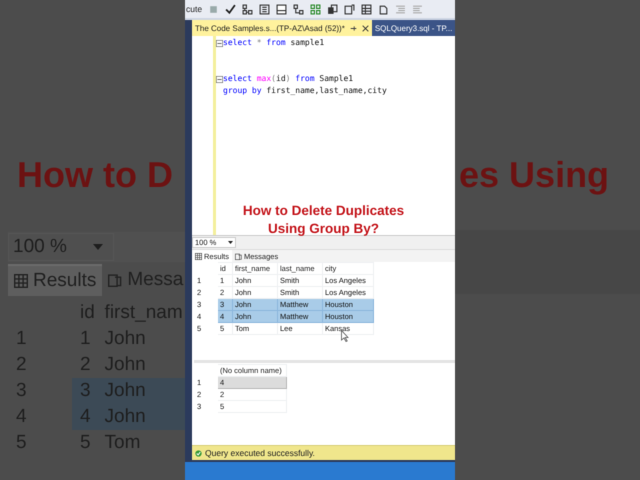 This screenshot has height=480, width=640. Describe the element at coordinates (324, 220) in the screenshot. I see `video-title: How to Delete Duplicates Using Group By?` at that location.